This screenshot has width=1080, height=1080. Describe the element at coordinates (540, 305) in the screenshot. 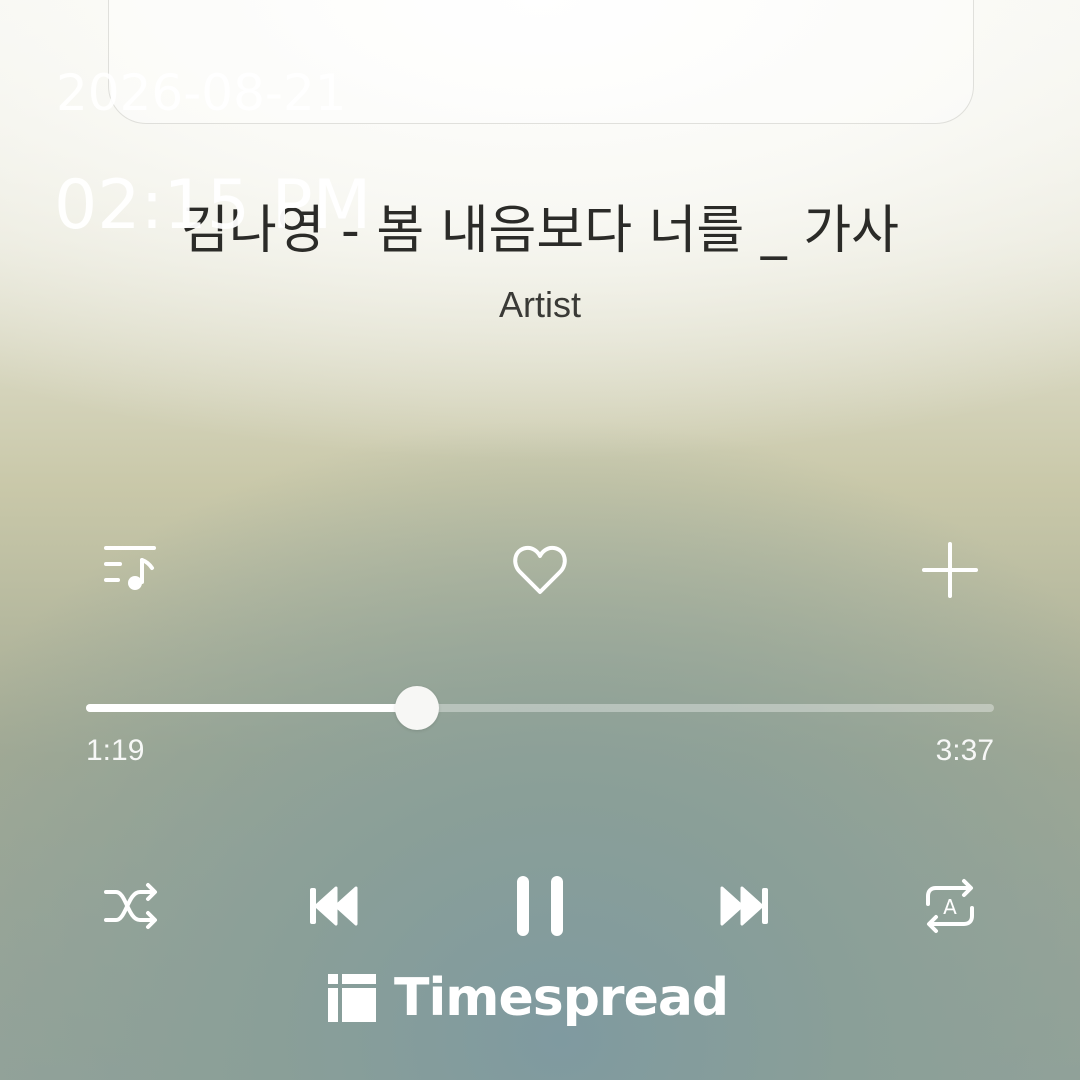

I see `artist-name: Artist` at that location.